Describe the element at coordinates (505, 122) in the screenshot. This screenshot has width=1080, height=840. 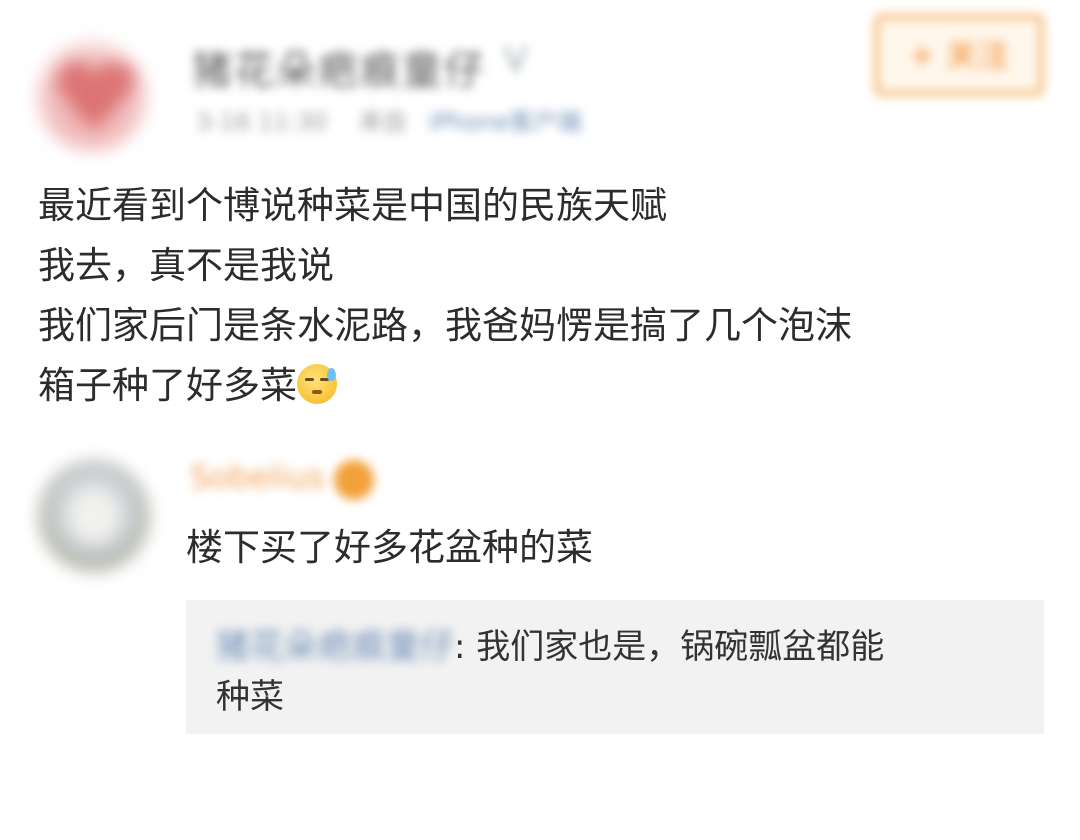
I see `post-source-link: iPhone客户端` at that location.